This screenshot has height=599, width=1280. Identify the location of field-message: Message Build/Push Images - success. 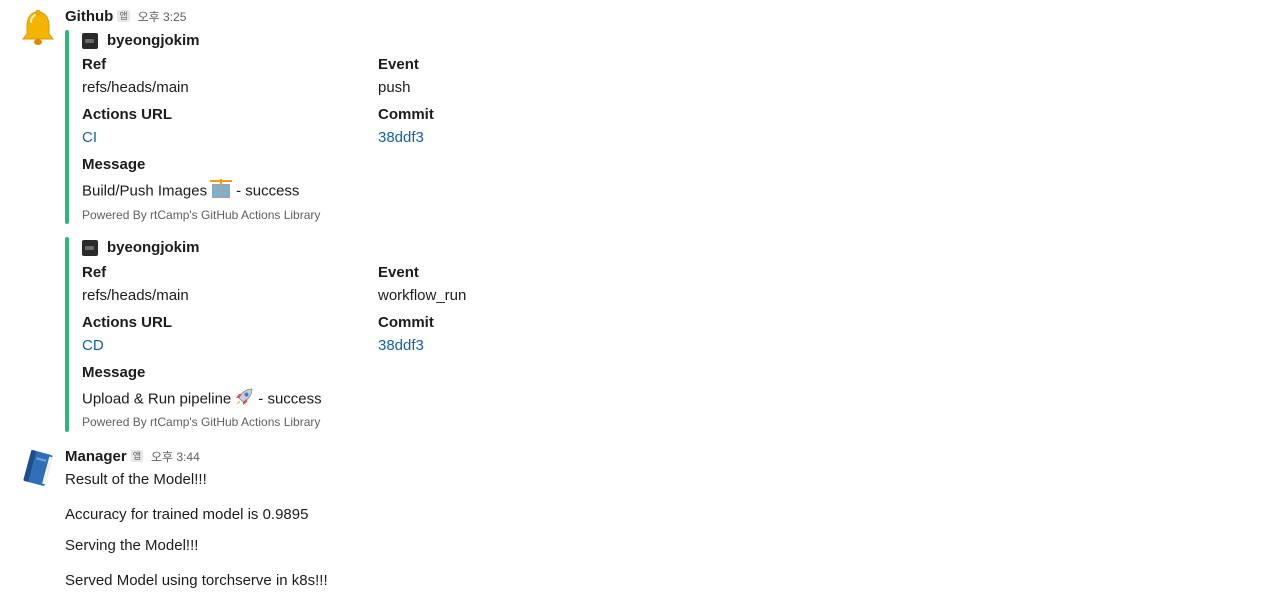
(190, 180).